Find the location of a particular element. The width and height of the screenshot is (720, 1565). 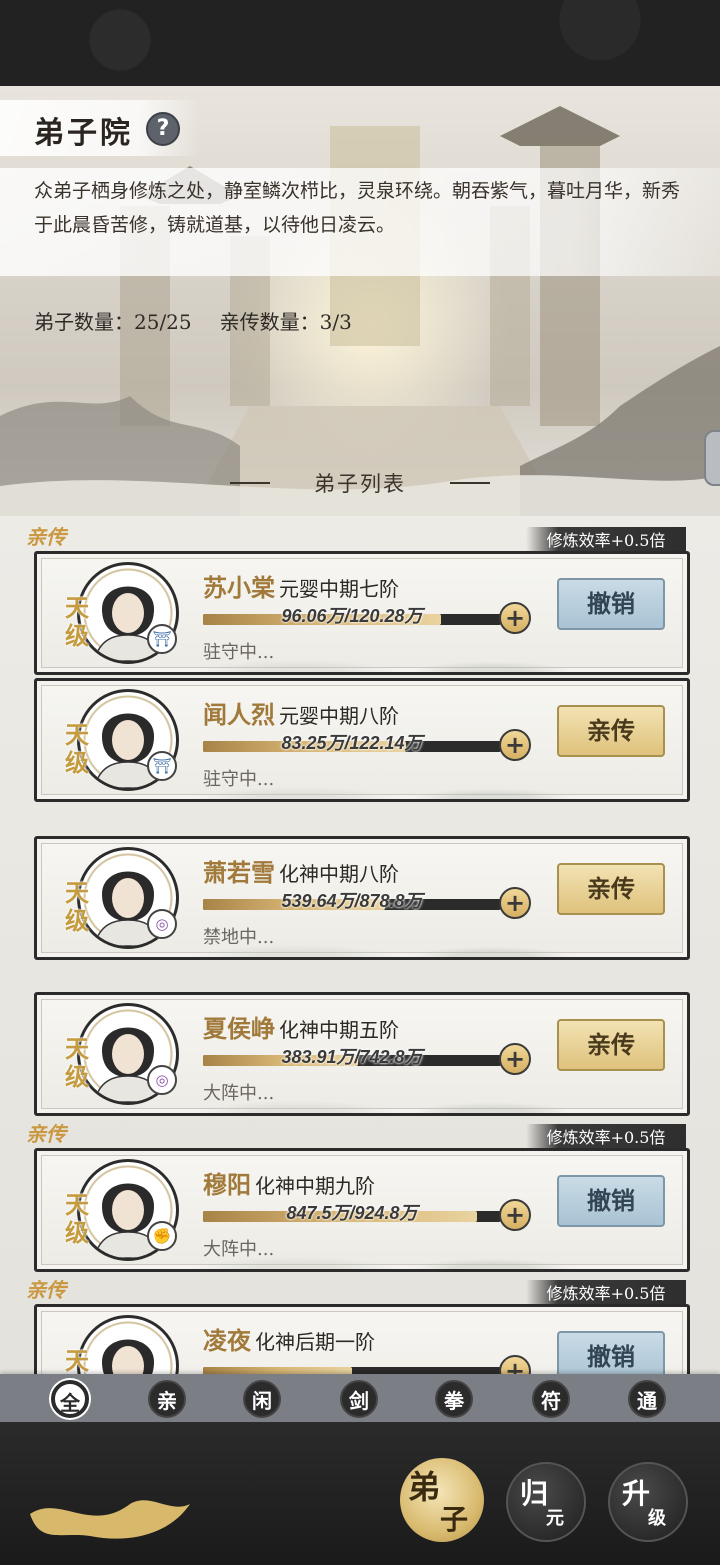

cultivation-progress-bar: 96.06万/120.28万 is located at coordinates (352, 616).